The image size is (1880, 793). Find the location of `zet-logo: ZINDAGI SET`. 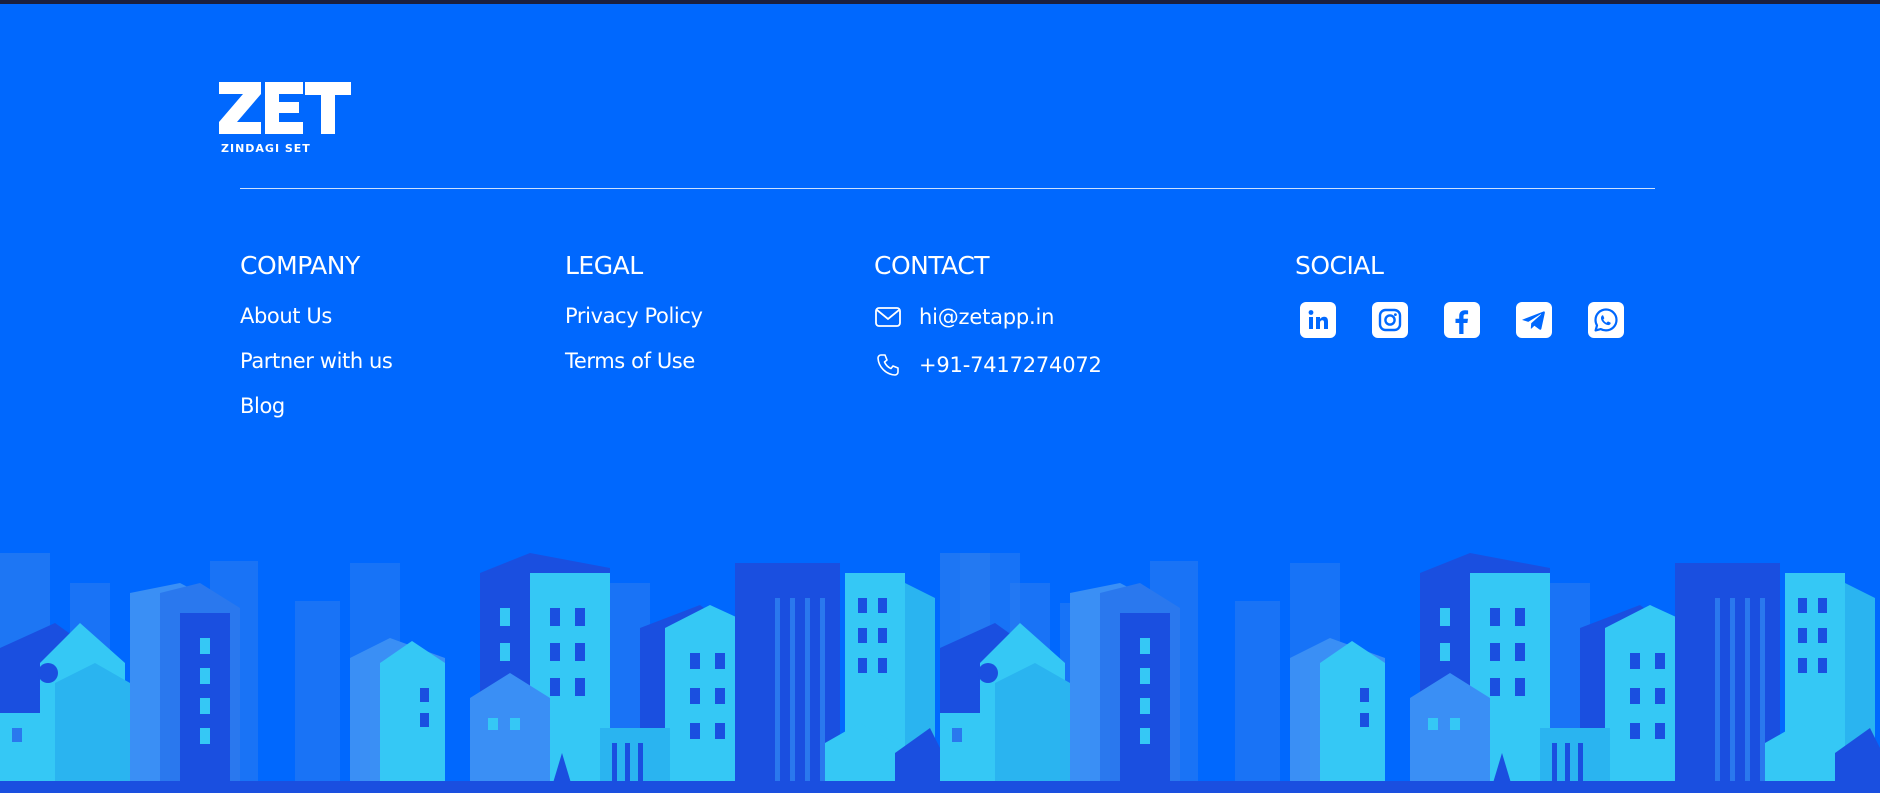

zet-logo: ZINDAGI SET is located at coordinates (285, 123).